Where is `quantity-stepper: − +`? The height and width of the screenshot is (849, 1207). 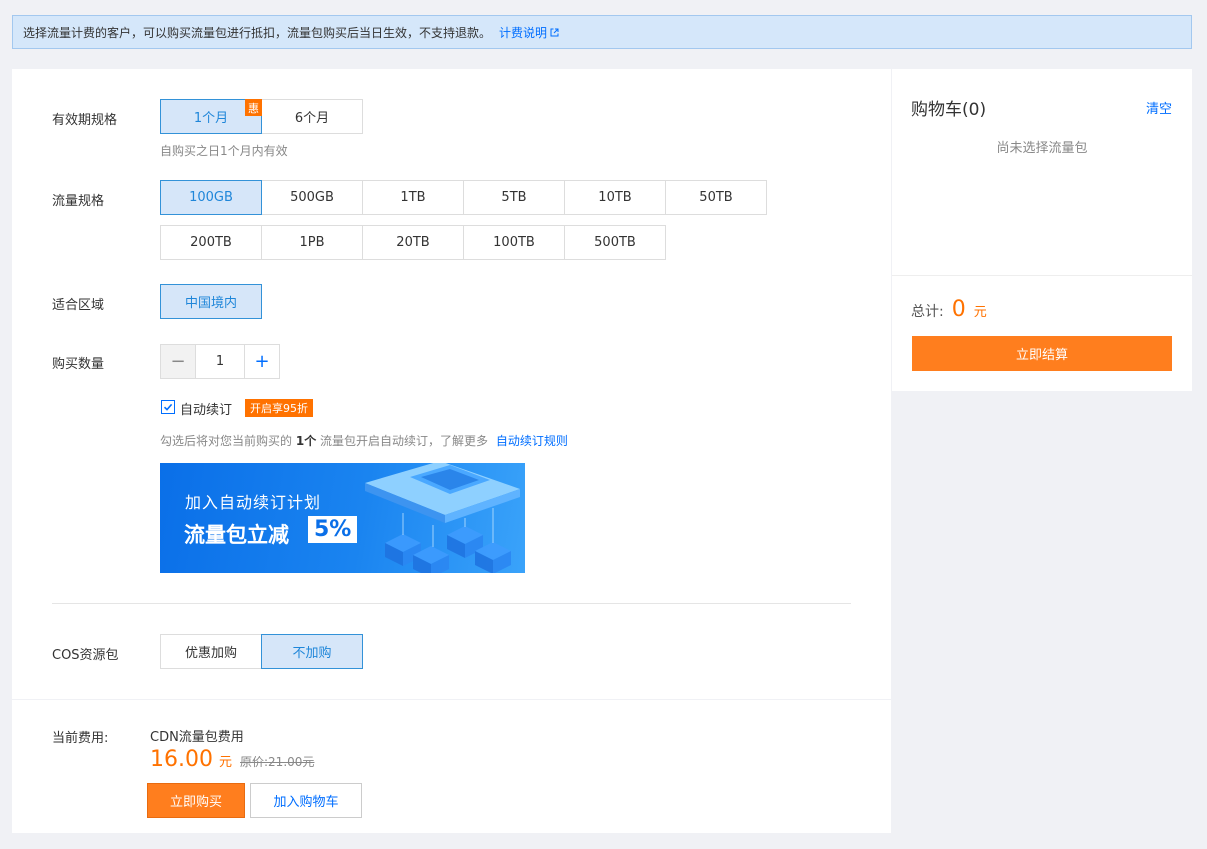
quantity-stepper: − + is located at coordinates (220, 361).